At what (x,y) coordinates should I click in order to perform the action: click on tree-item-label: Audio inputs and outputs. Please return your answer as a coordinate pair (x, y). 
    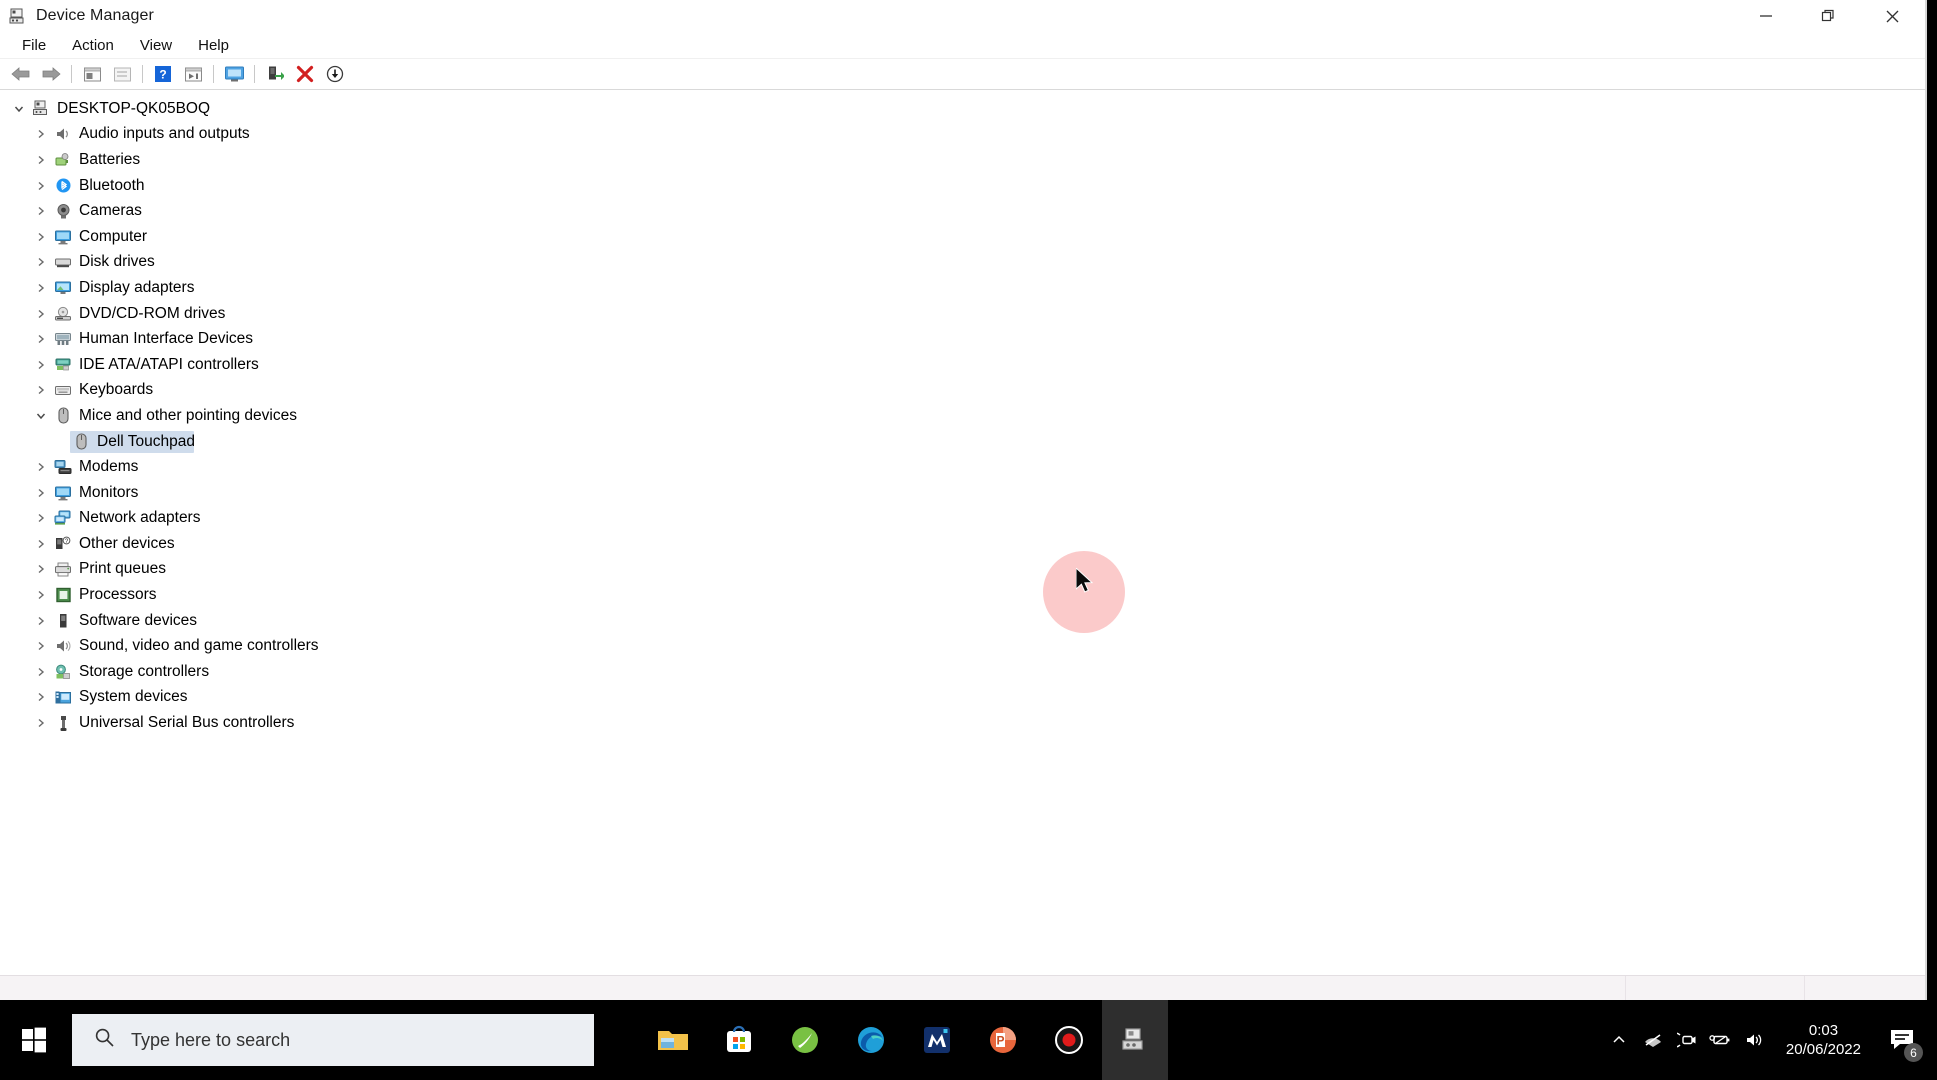
    Looking at the image, I should click on (164, 134).